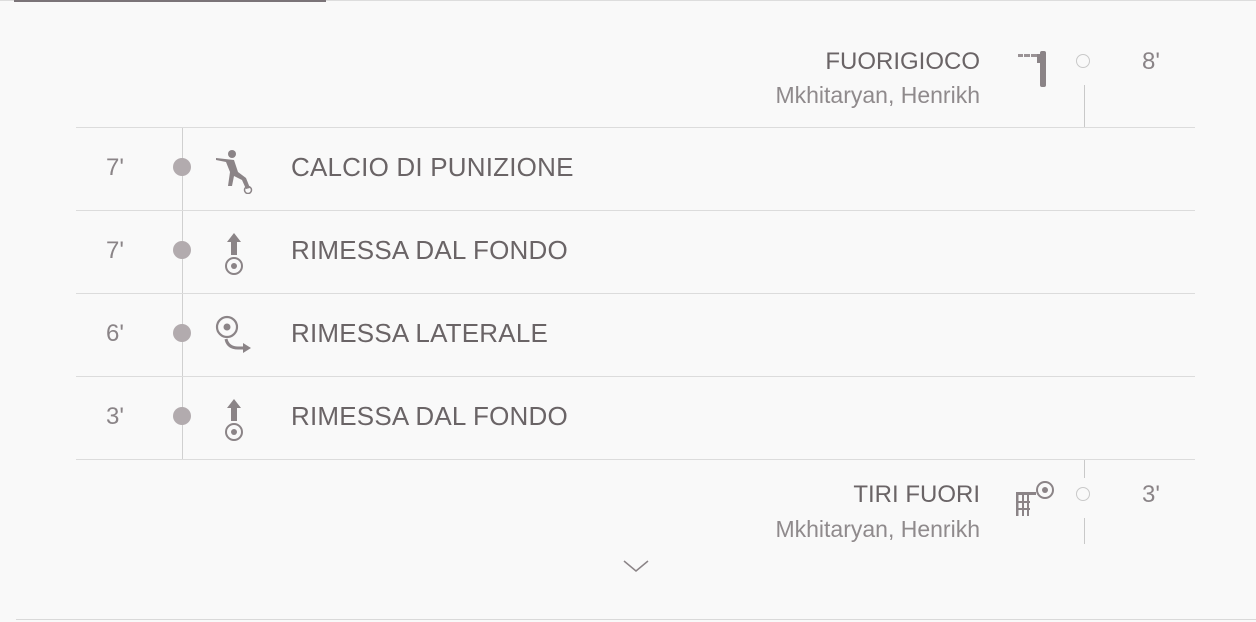 The height and width of the screenshot is (622, 1256). What do you see at coordinates (635, 502) in the screenshot?
I see `timeline-event: TIRI FUORI Mkhitaryan, Henrikh 3'` at bounding box center [635, 502].